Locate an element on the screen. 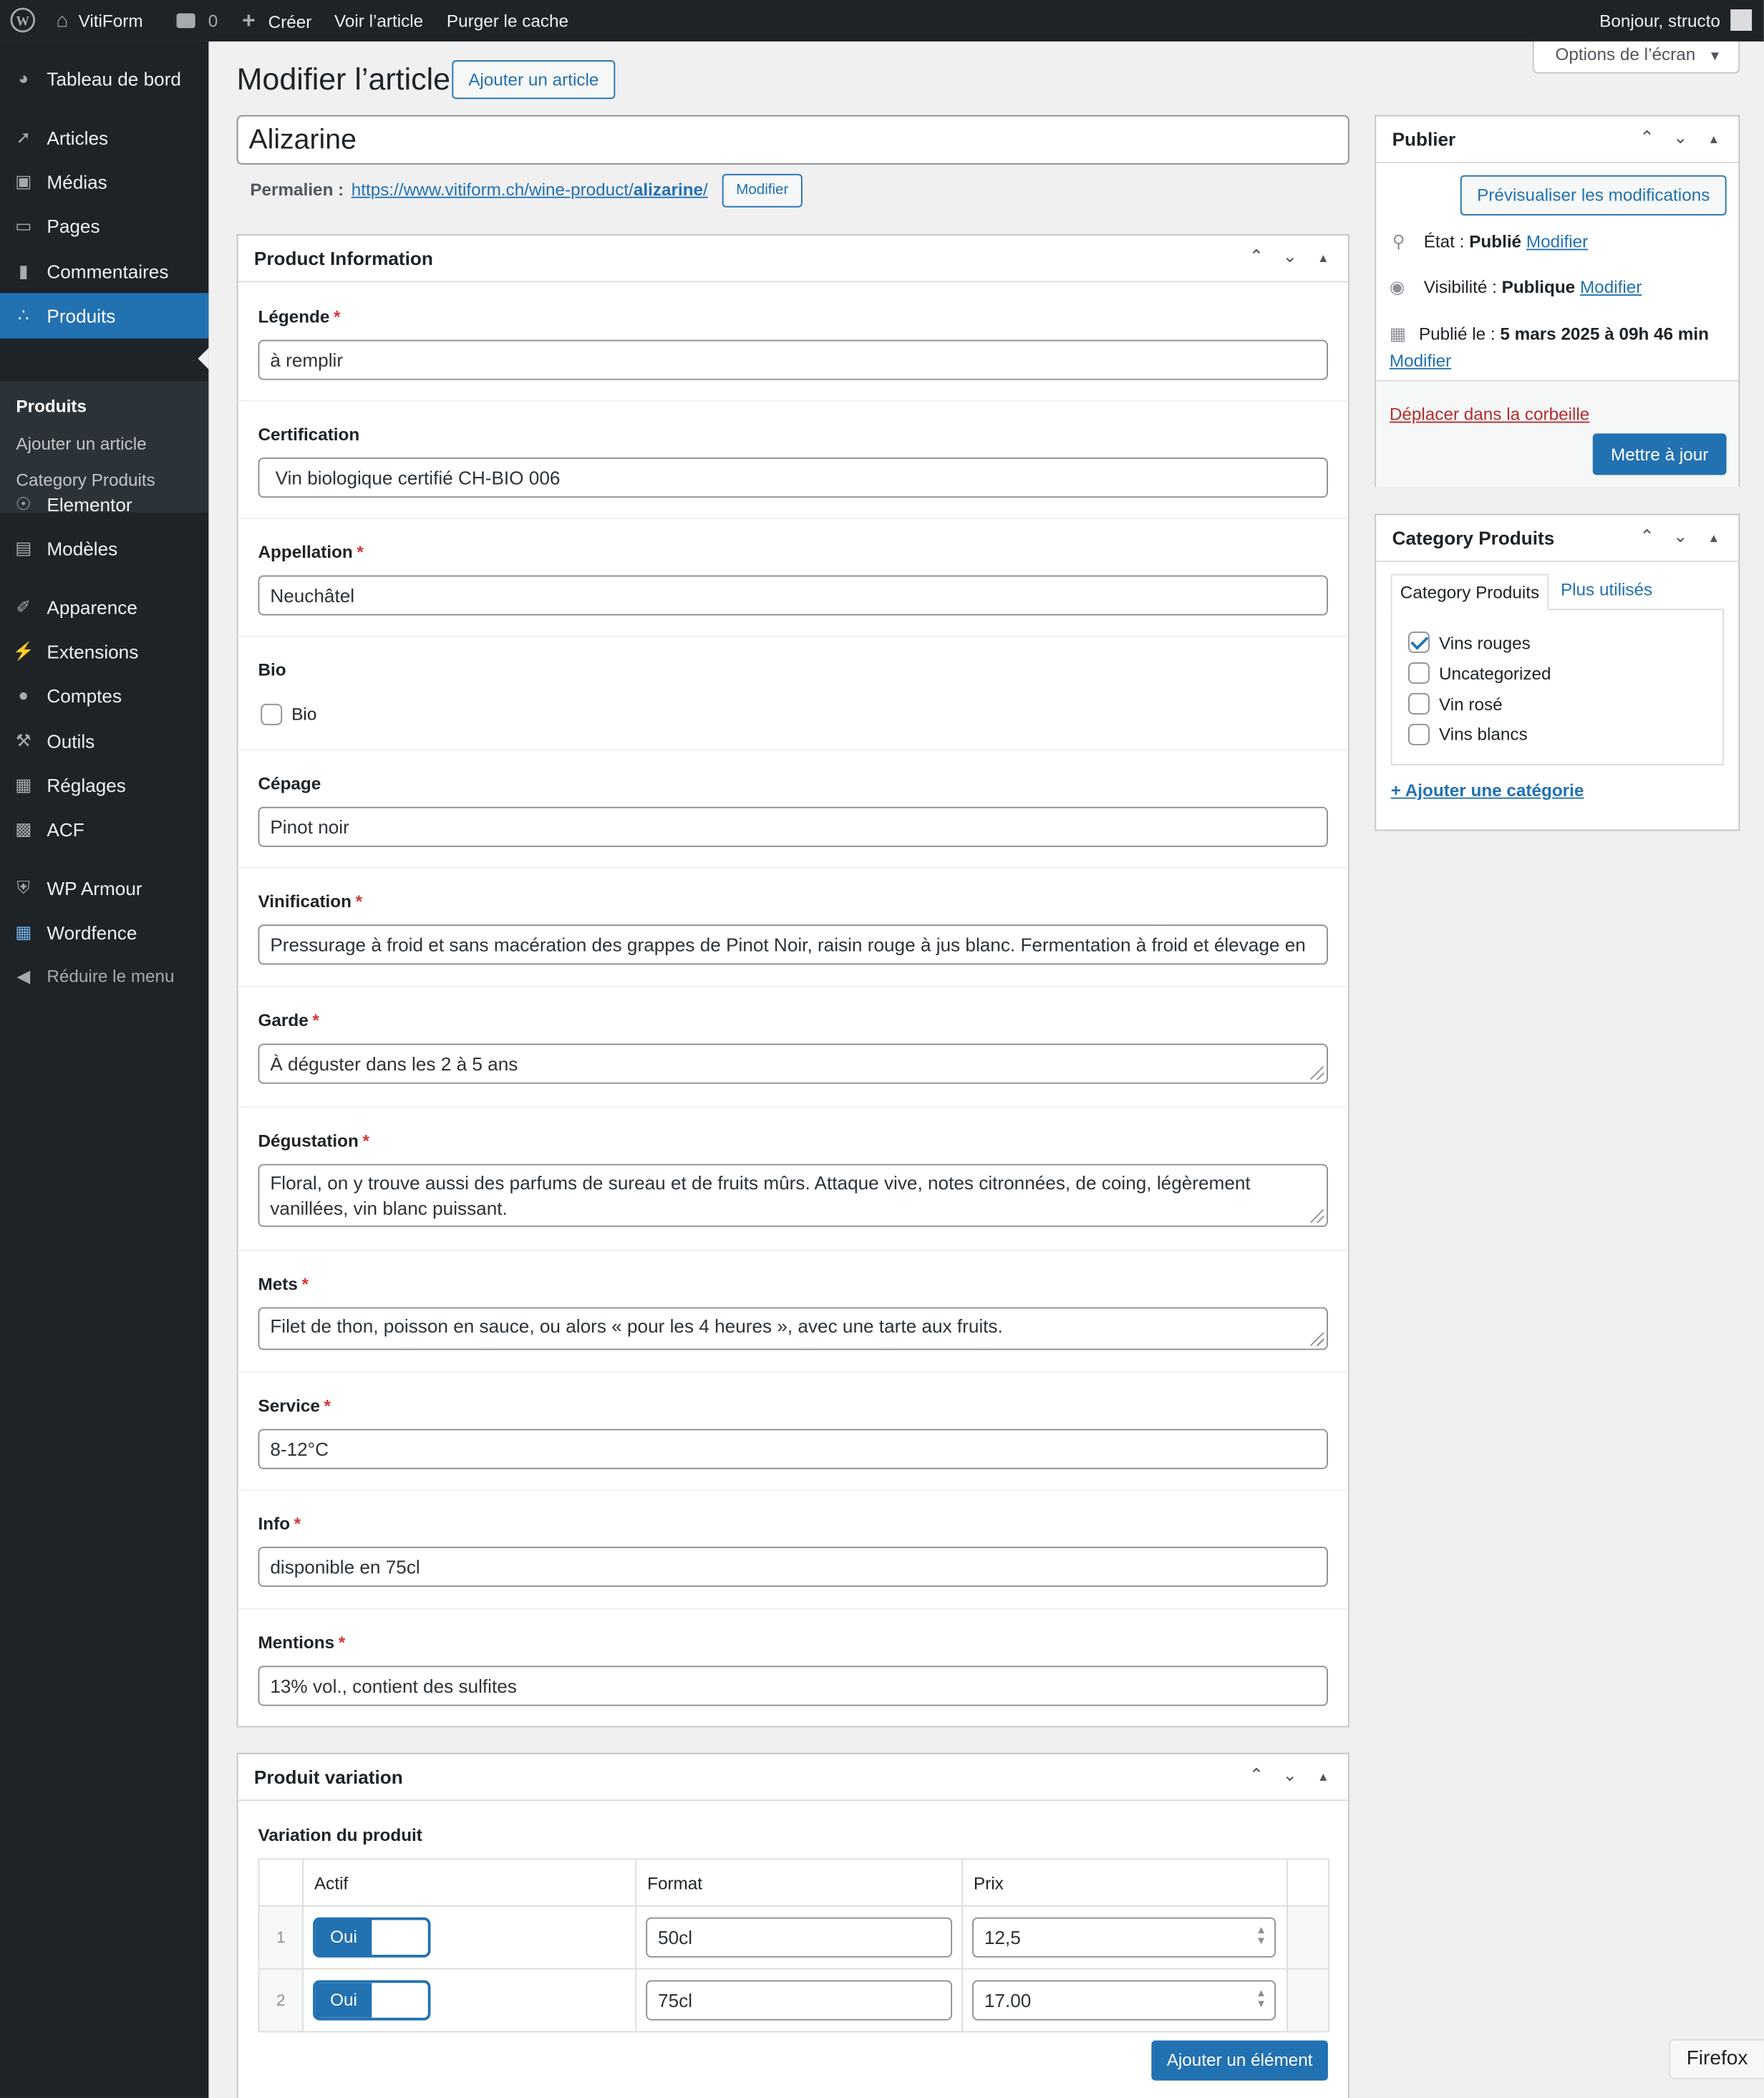 This screenshot has width=1764, height=2098. category-checkbox-uncategorized is located at coordinates (1419, 673).